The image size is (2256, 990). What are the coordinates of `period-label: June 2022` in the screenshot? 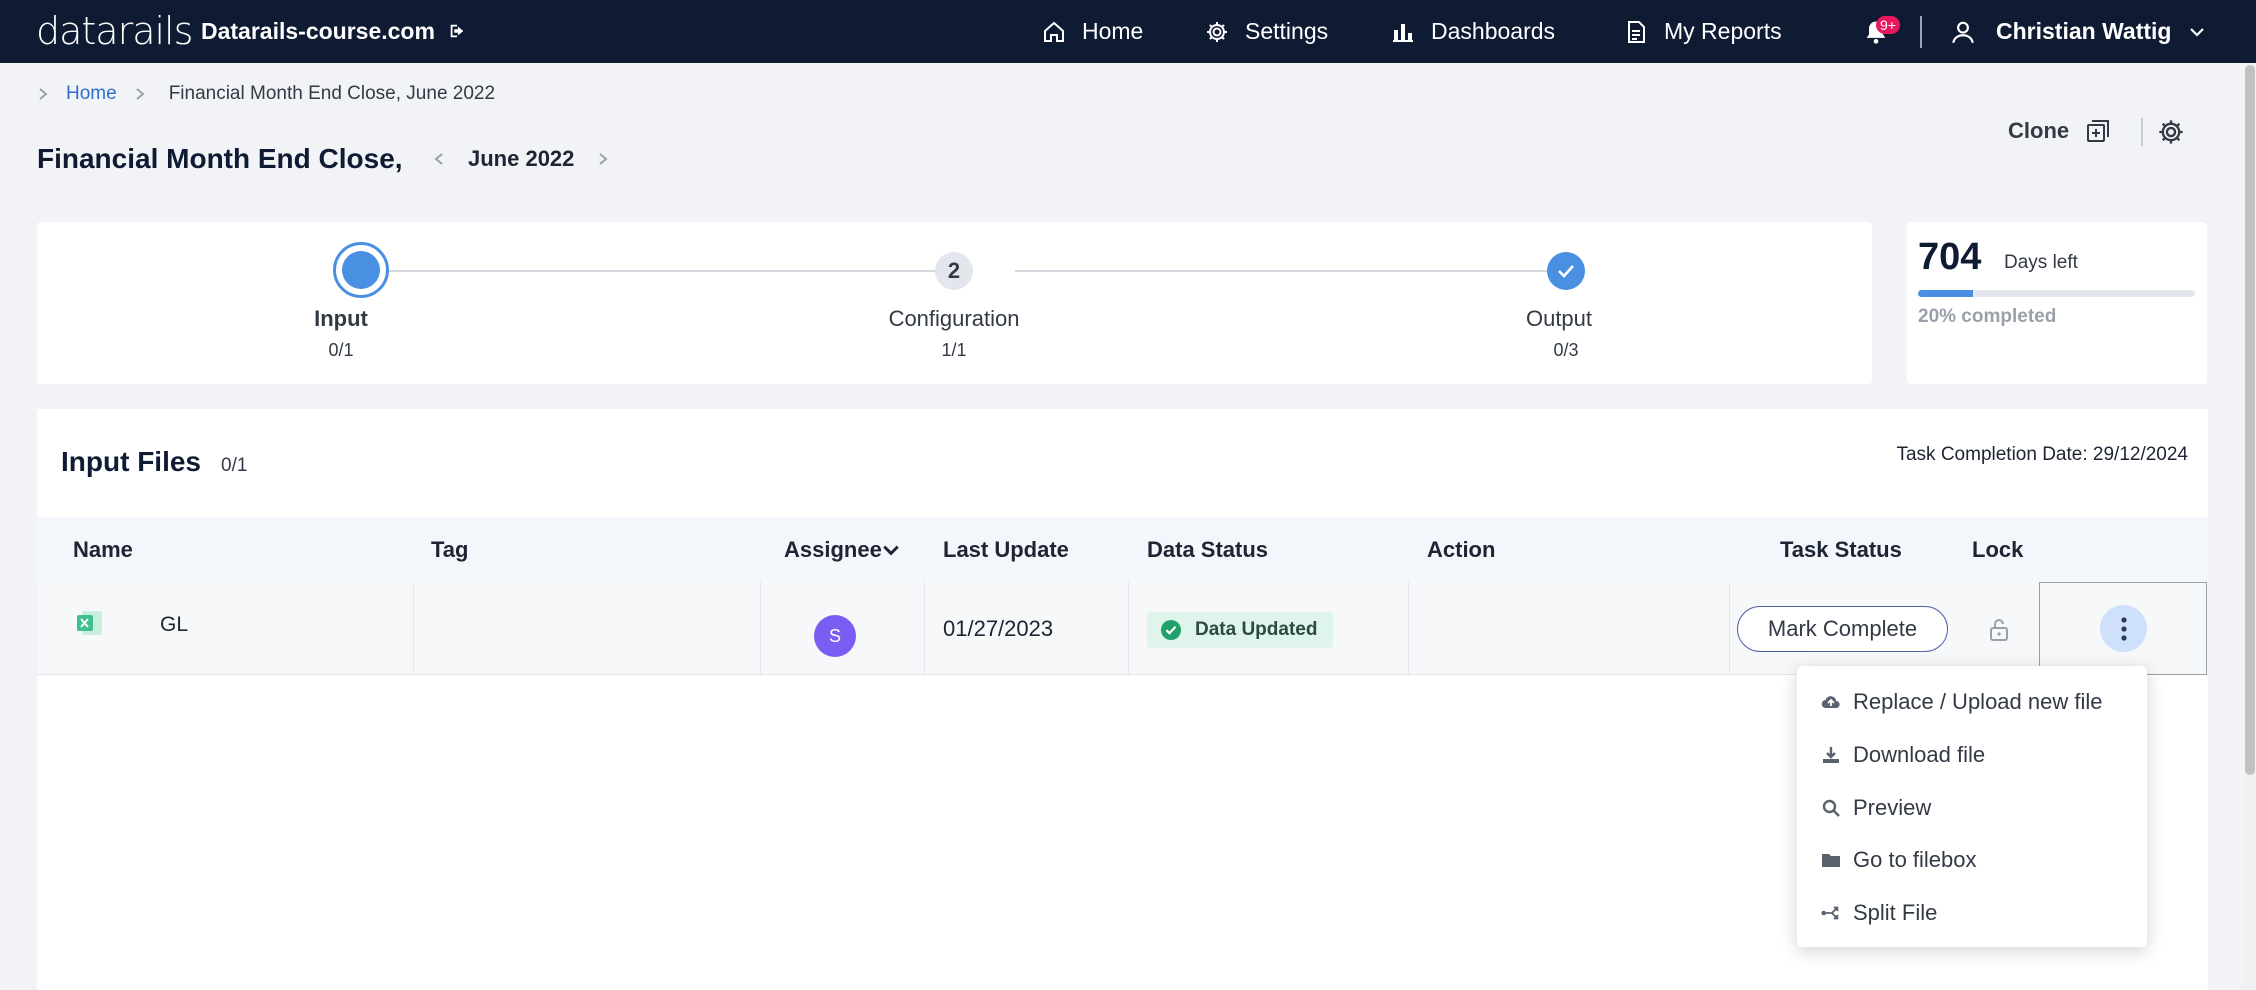 It's located at (521, 158).